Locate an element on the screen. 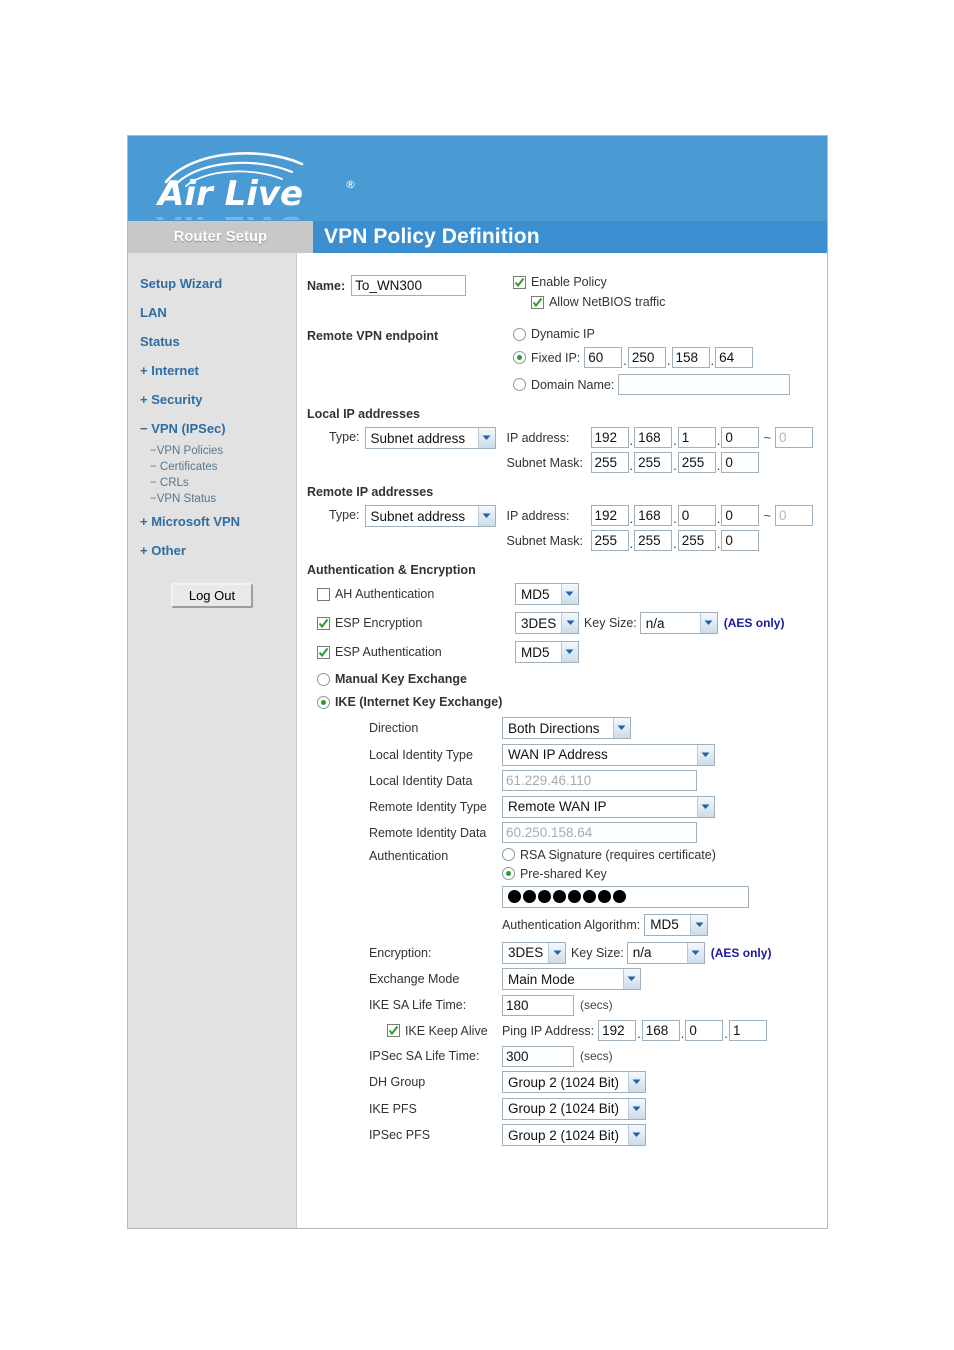 This screenshot has width=954, height=1350. sidebar-item-internet: + Internet is located at coordinates (212, 370).